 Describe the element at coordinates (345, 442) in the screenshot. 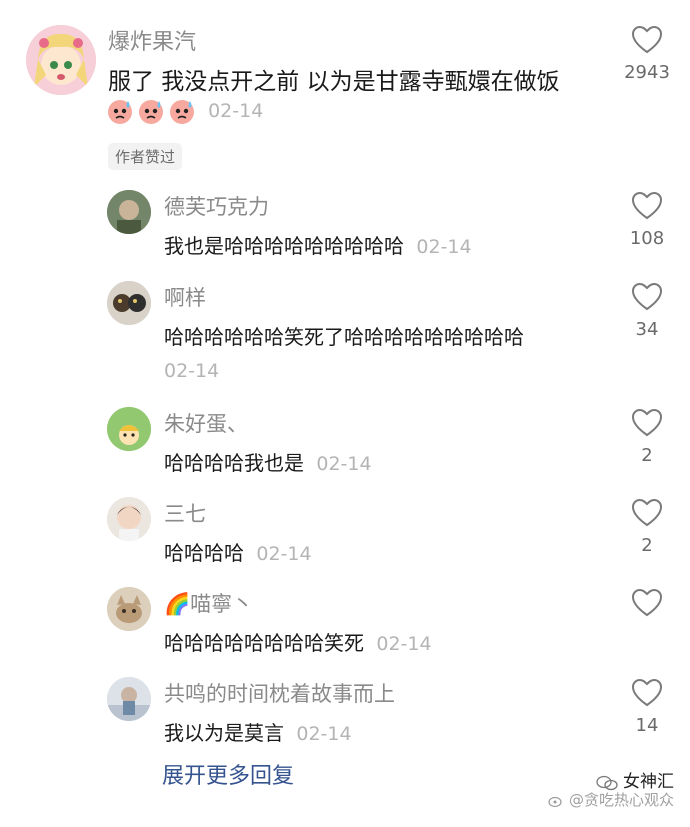

I see `reply-item: 朱好蛋、 哈哈哈哈我也是 02-14 2` at that location.